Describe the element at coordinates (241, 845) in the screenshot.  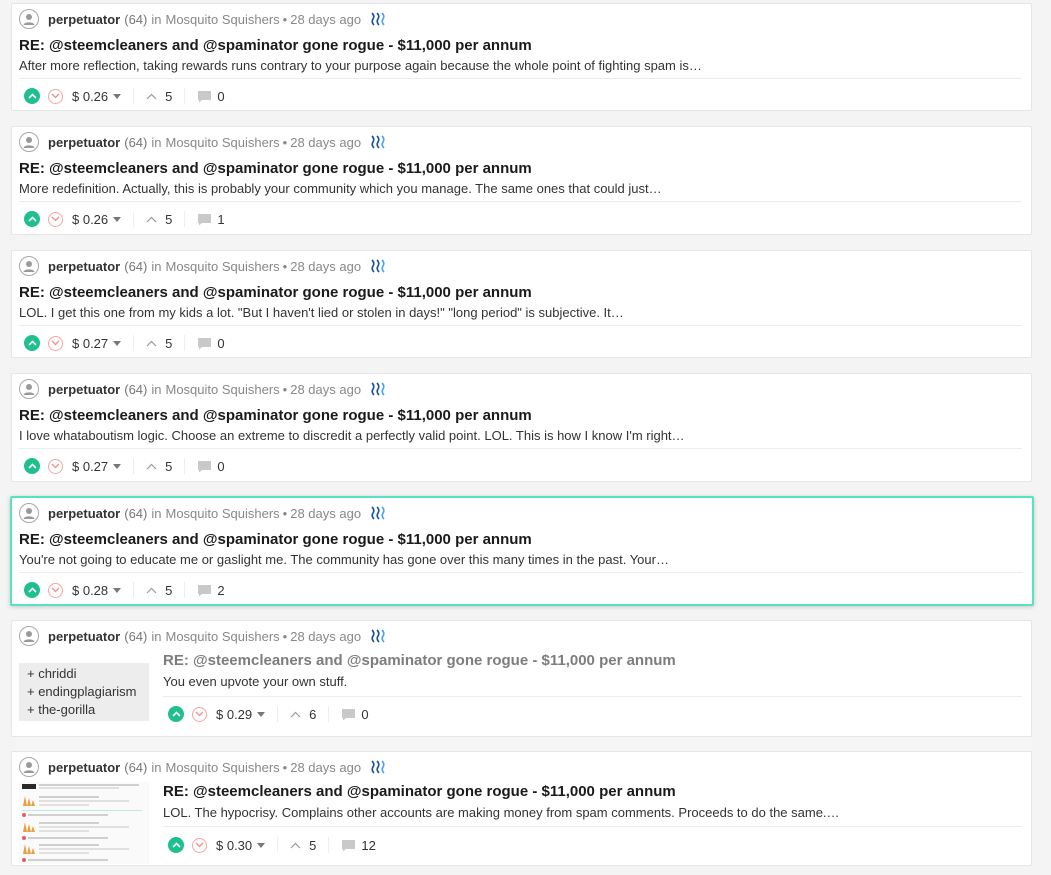
I see `payout-dropdown: $ 0.30` at that location.